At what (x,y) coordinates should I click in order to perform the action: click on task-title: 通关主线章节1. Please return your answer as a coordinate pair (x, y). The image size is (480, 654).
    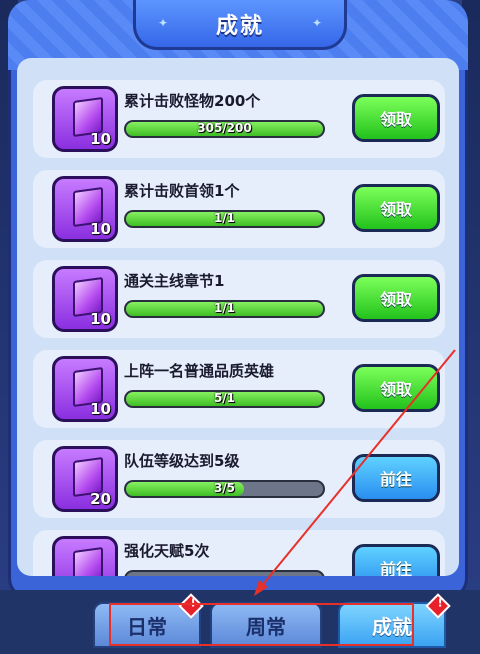
    Looking at the image, I should click on (174, 281).